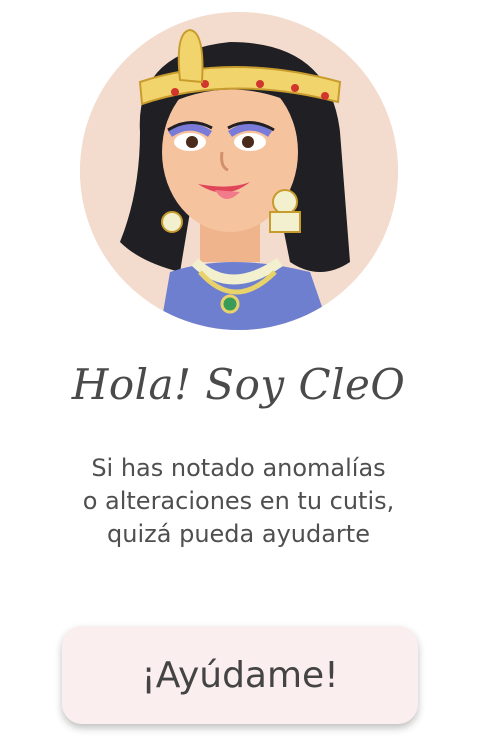 The height and width of the screenshot is (752, 477). I want to click on greeting-title: Hola! Soy CleO, so click(238, 384).